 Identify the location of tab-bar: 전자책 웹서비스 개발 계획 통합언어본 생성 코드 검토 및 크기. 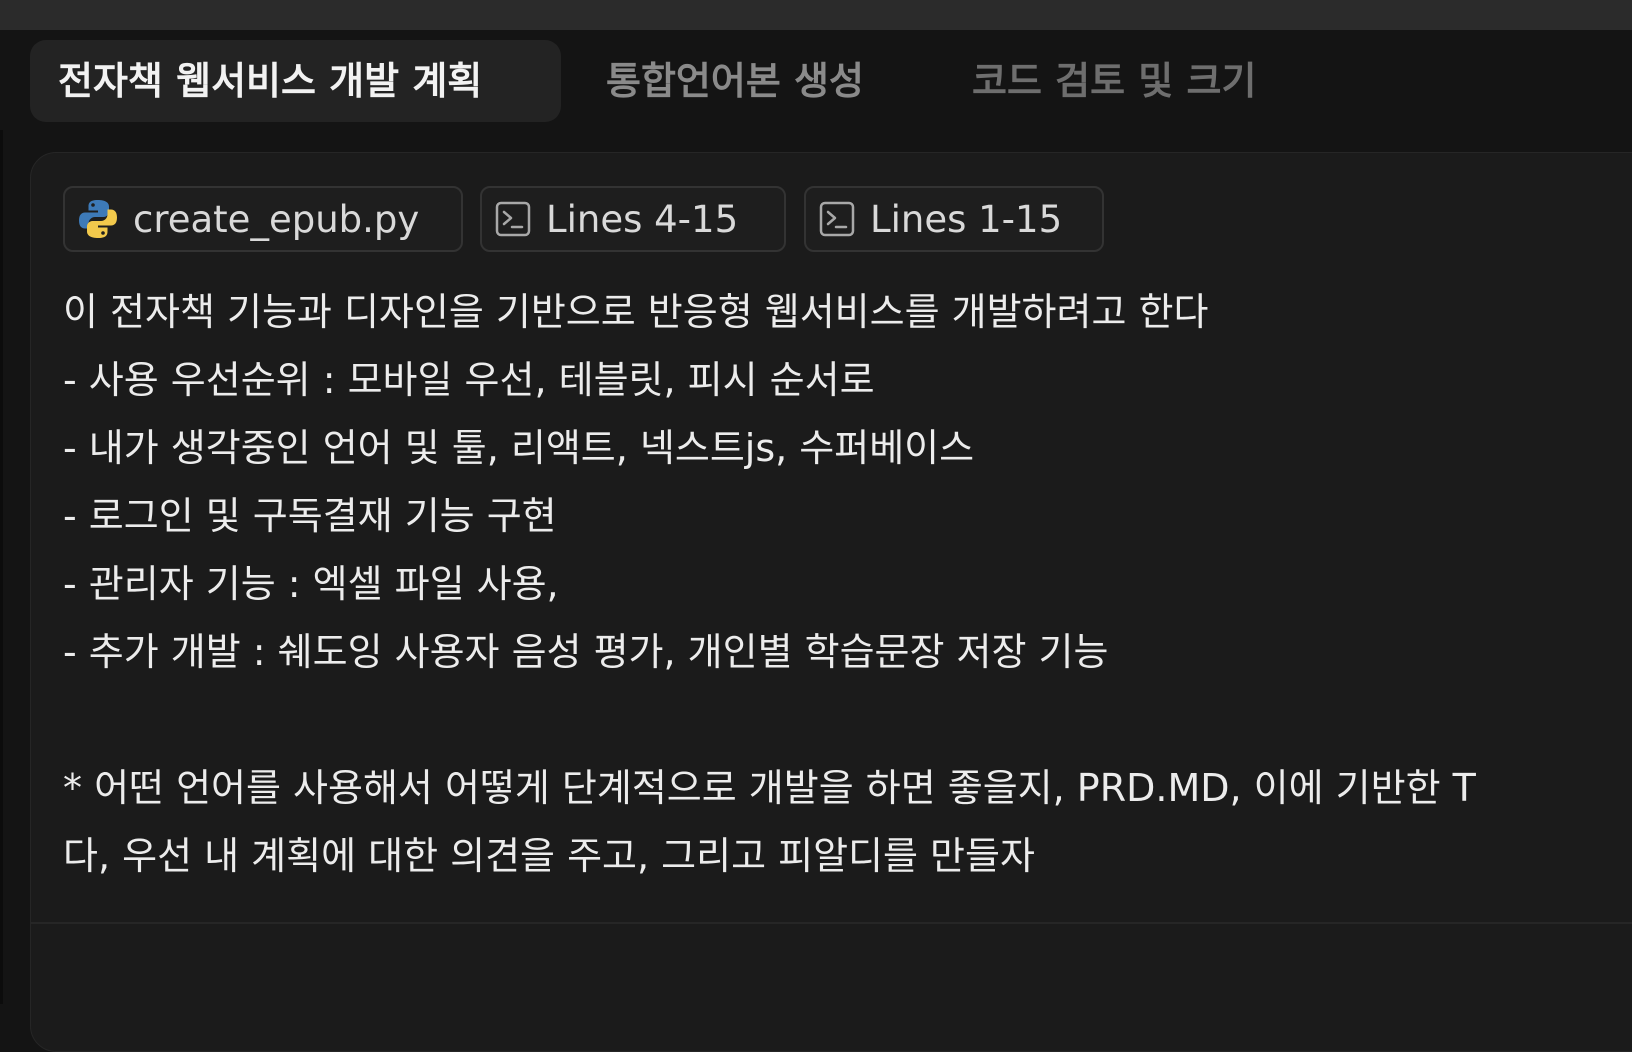
(816, 80).